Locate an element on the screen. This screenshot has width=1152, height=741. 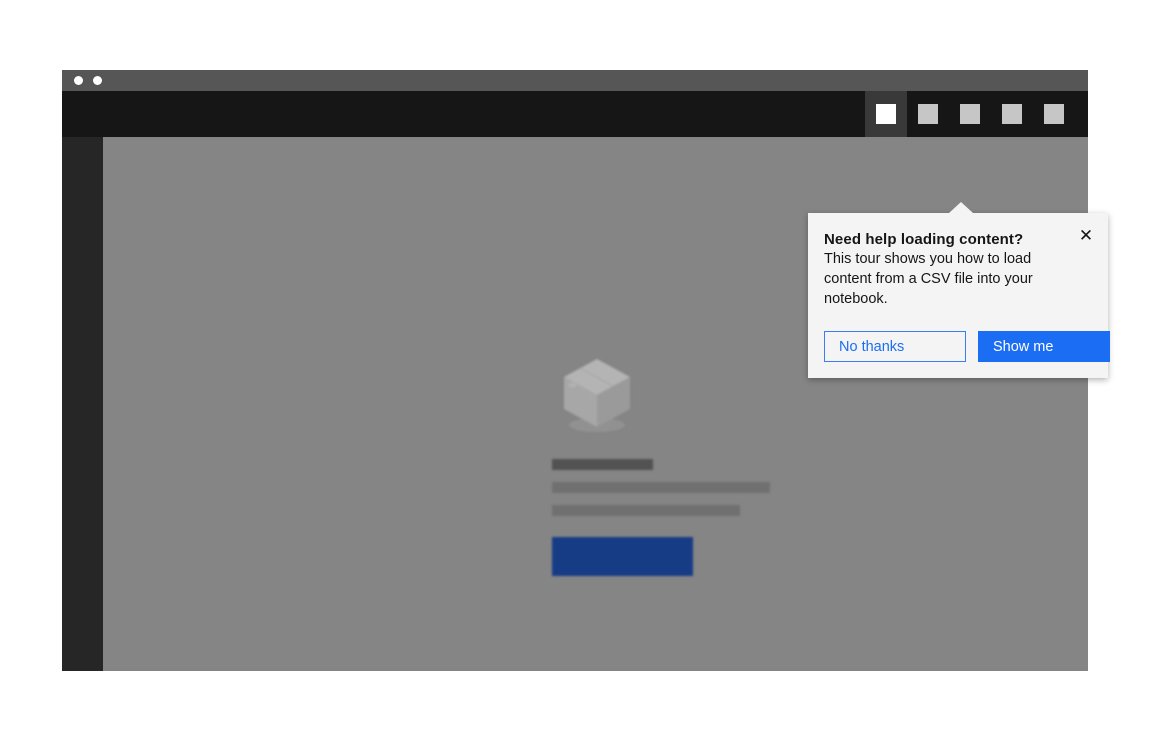
window-dot-two is located at coordinates (97, 80).